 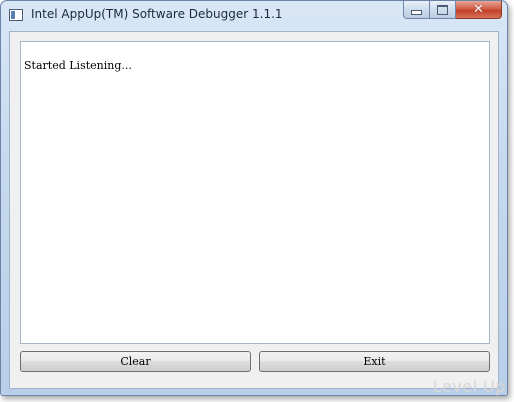 I want to click on minimize-icon, so click(x=416, y=12).